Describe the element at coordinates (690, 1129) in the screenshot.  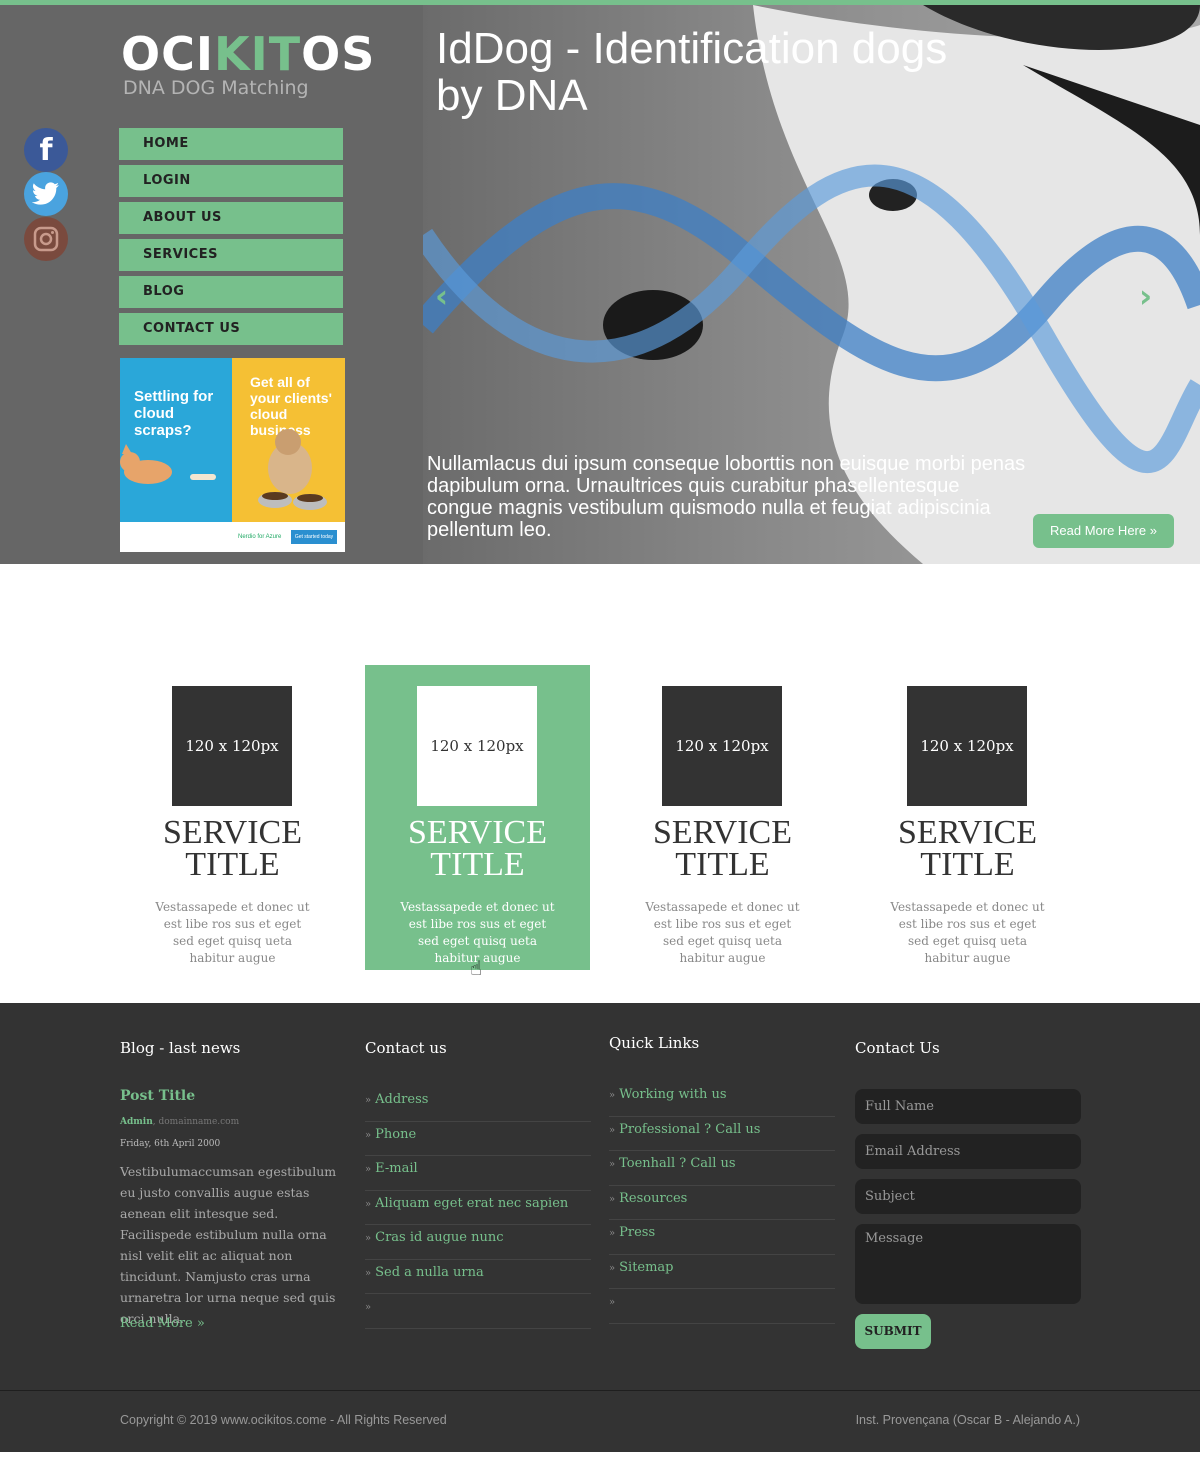
I see `quick-link-label: Professional ? Call us` at that location.